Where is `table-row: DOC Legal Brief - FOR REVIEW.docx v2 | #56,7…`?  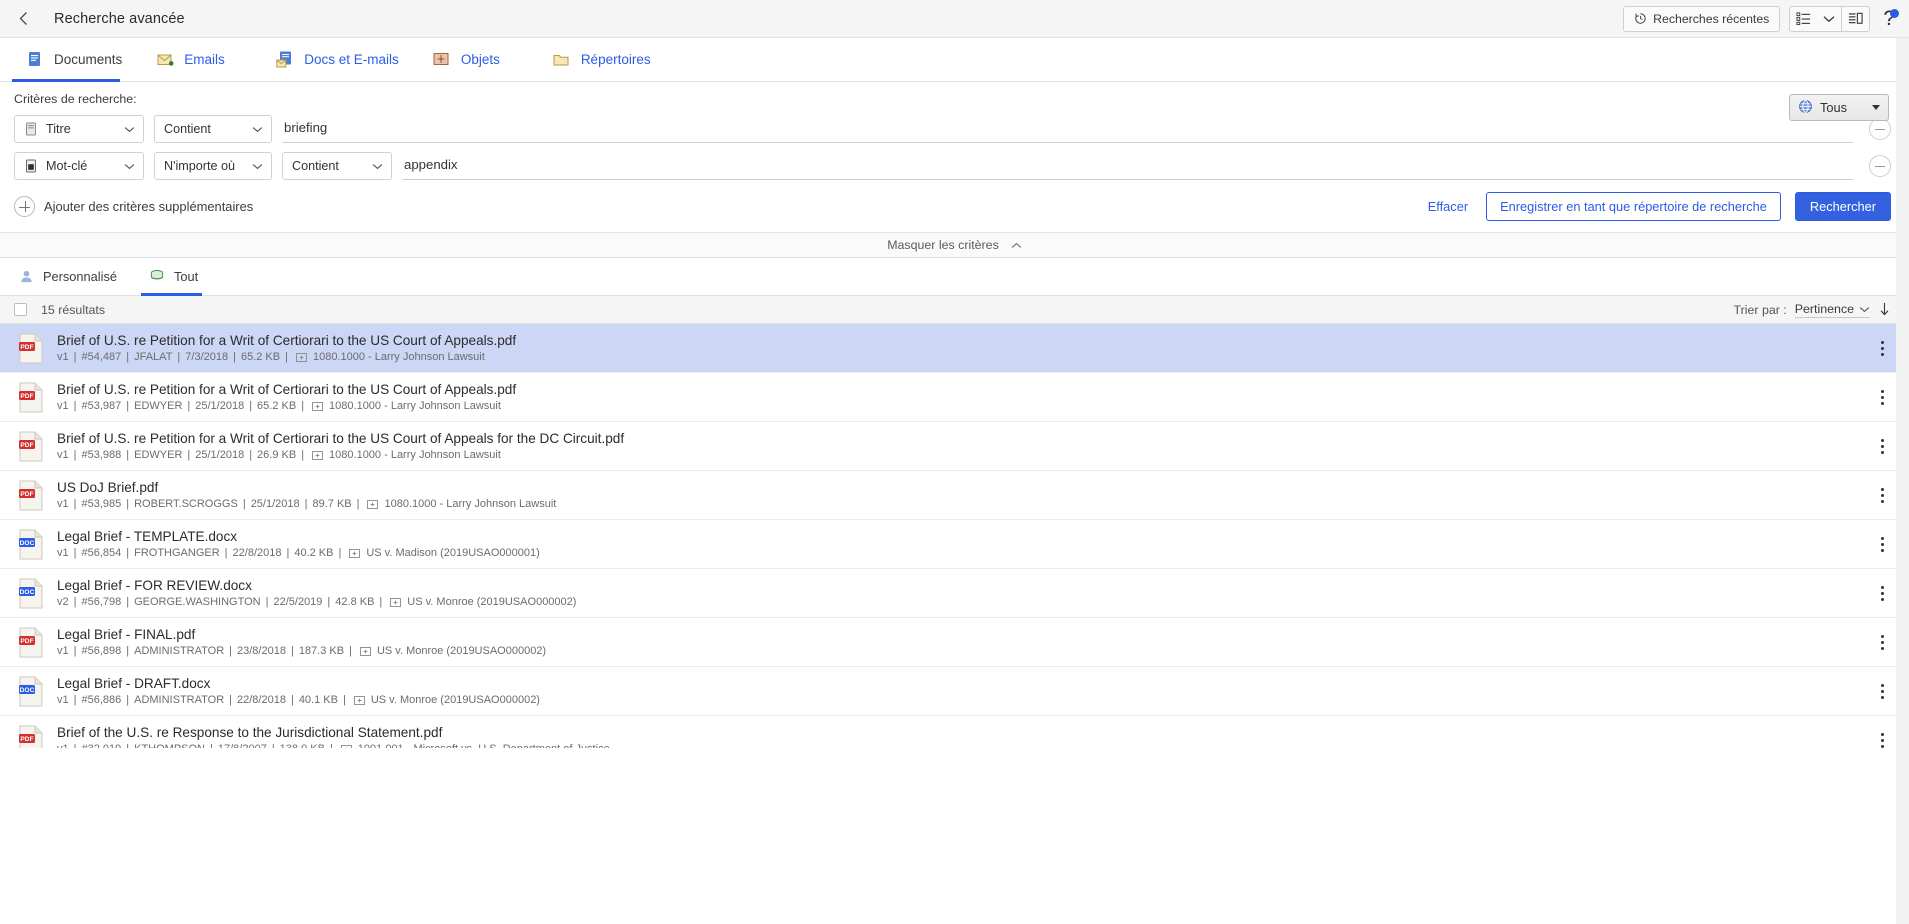 table-row: DOC Legal Brief - FOR REVIEW.docx v2 | #56,7… is located at coordinates (954, 593).